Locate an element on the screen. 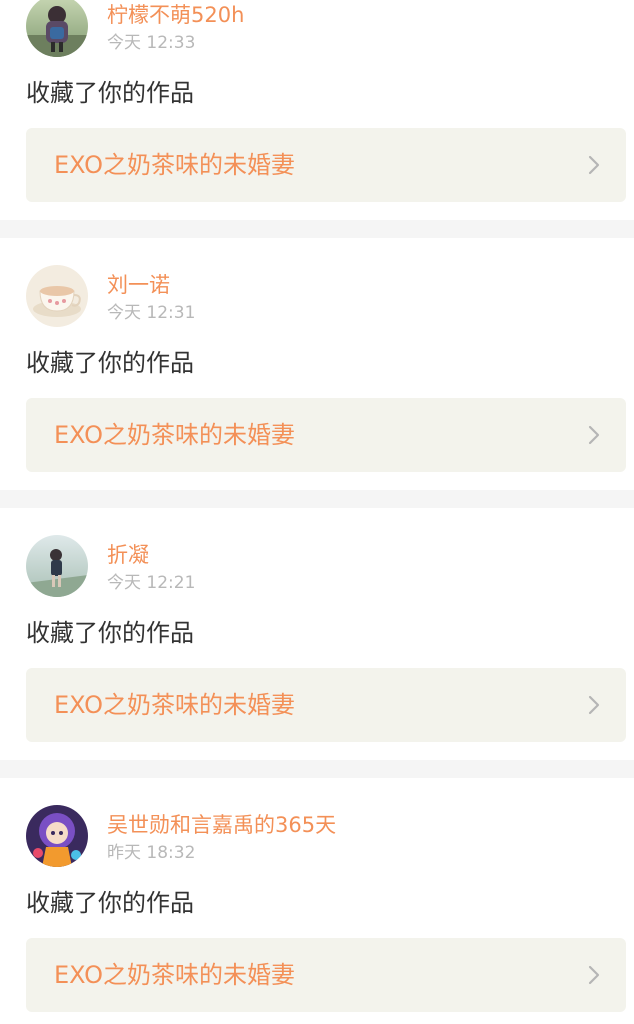  username: 刘一诺 is located at coordinates (138, 285).